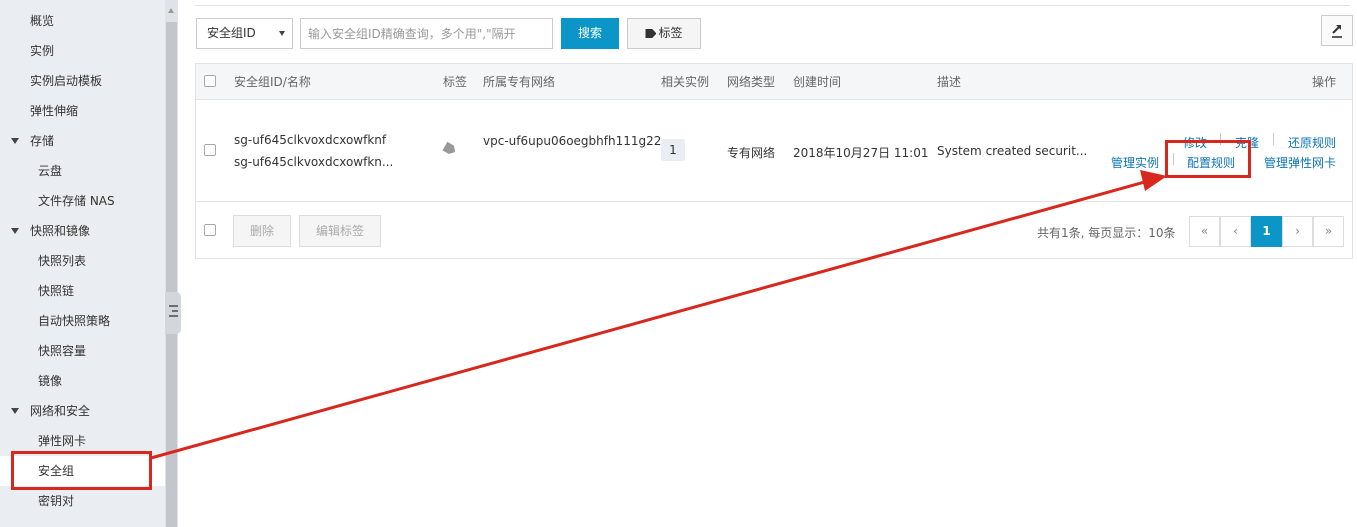  Describe the element at coordinates (1153, 180) in the screenshot. I see `arrow-head` at that location.